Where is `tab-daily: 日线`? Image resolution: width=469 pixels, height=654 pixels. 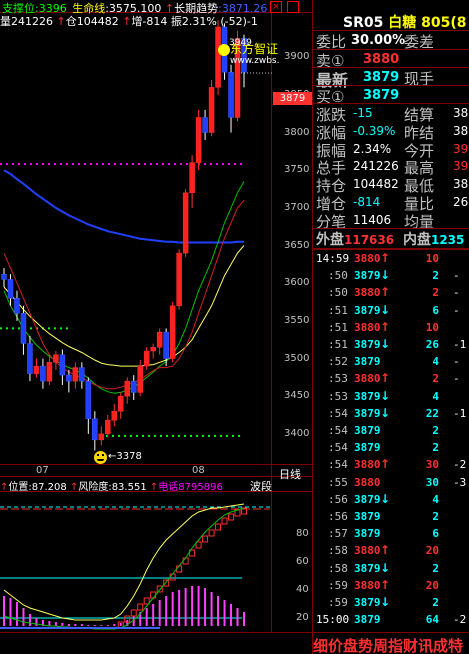 tab-daily: 日线 is located at coordinates (290, 474).